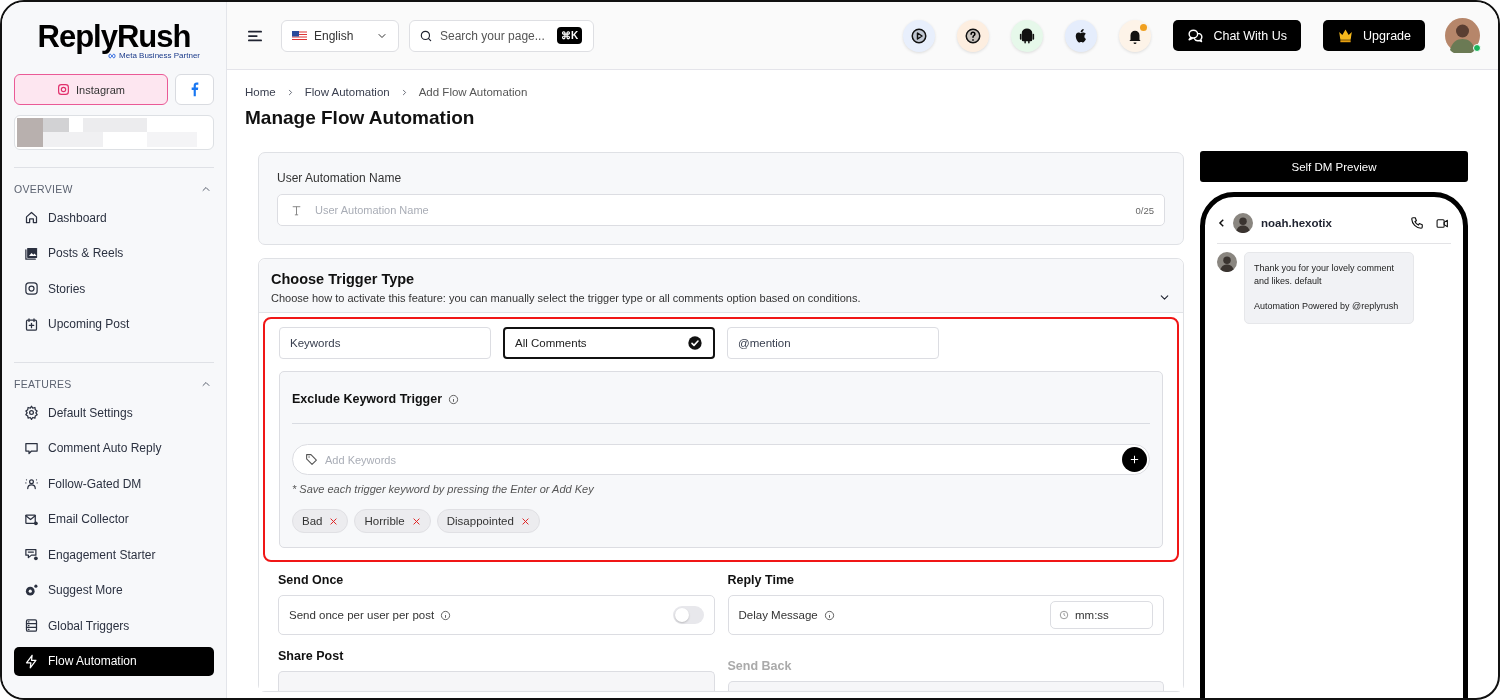 The width and height of the screenshot is (1500, 700). What do you see at coordinates (43, 189) in the screenshot?
I see `section-heading: OVERVIEW` at bounding box center [43, 189].